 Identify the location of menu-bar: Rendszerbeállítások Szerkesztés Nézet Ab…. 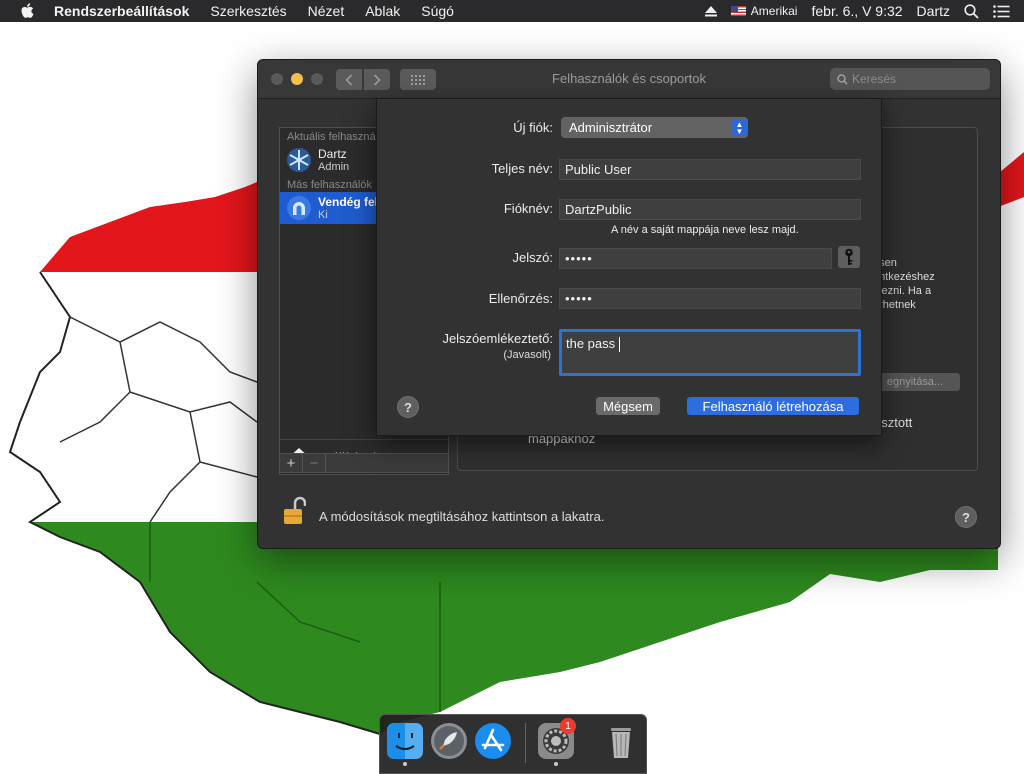
(512, 11).